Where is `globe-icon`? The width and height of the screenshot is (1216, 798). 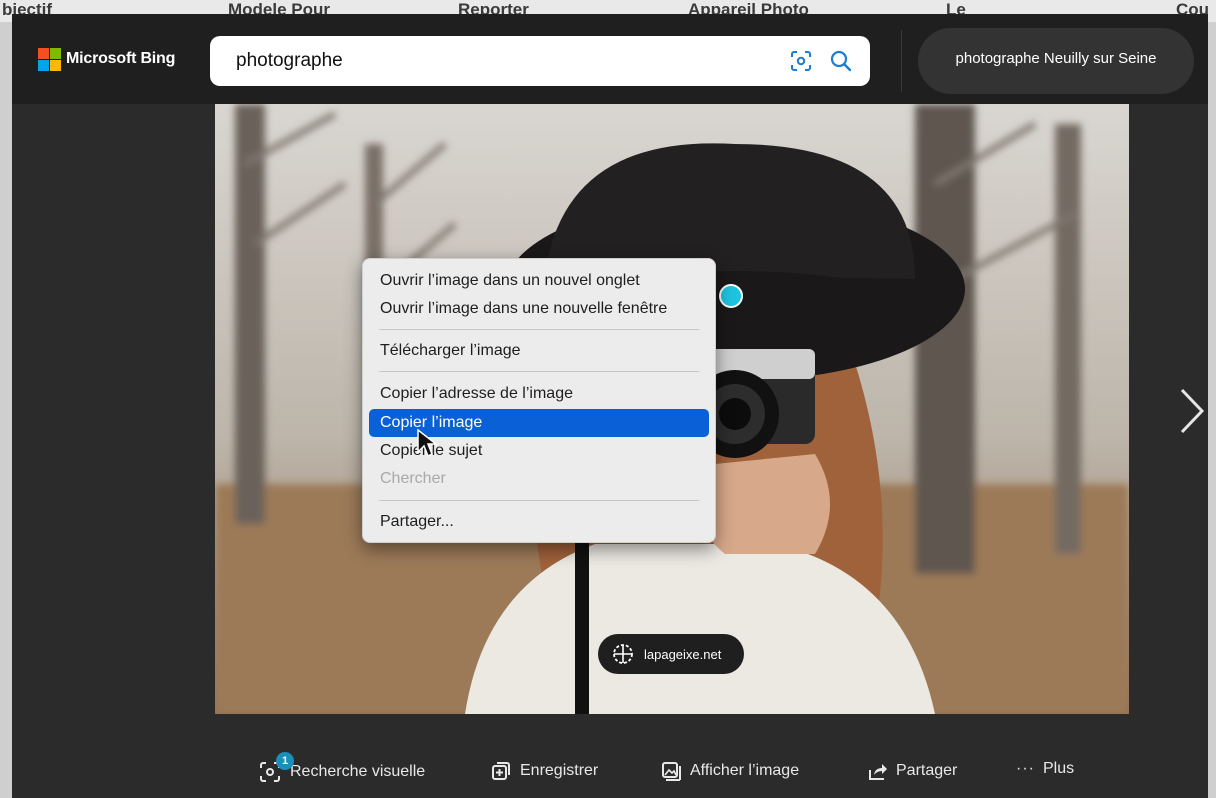 globe-icon is located at coordinates (623, 654).